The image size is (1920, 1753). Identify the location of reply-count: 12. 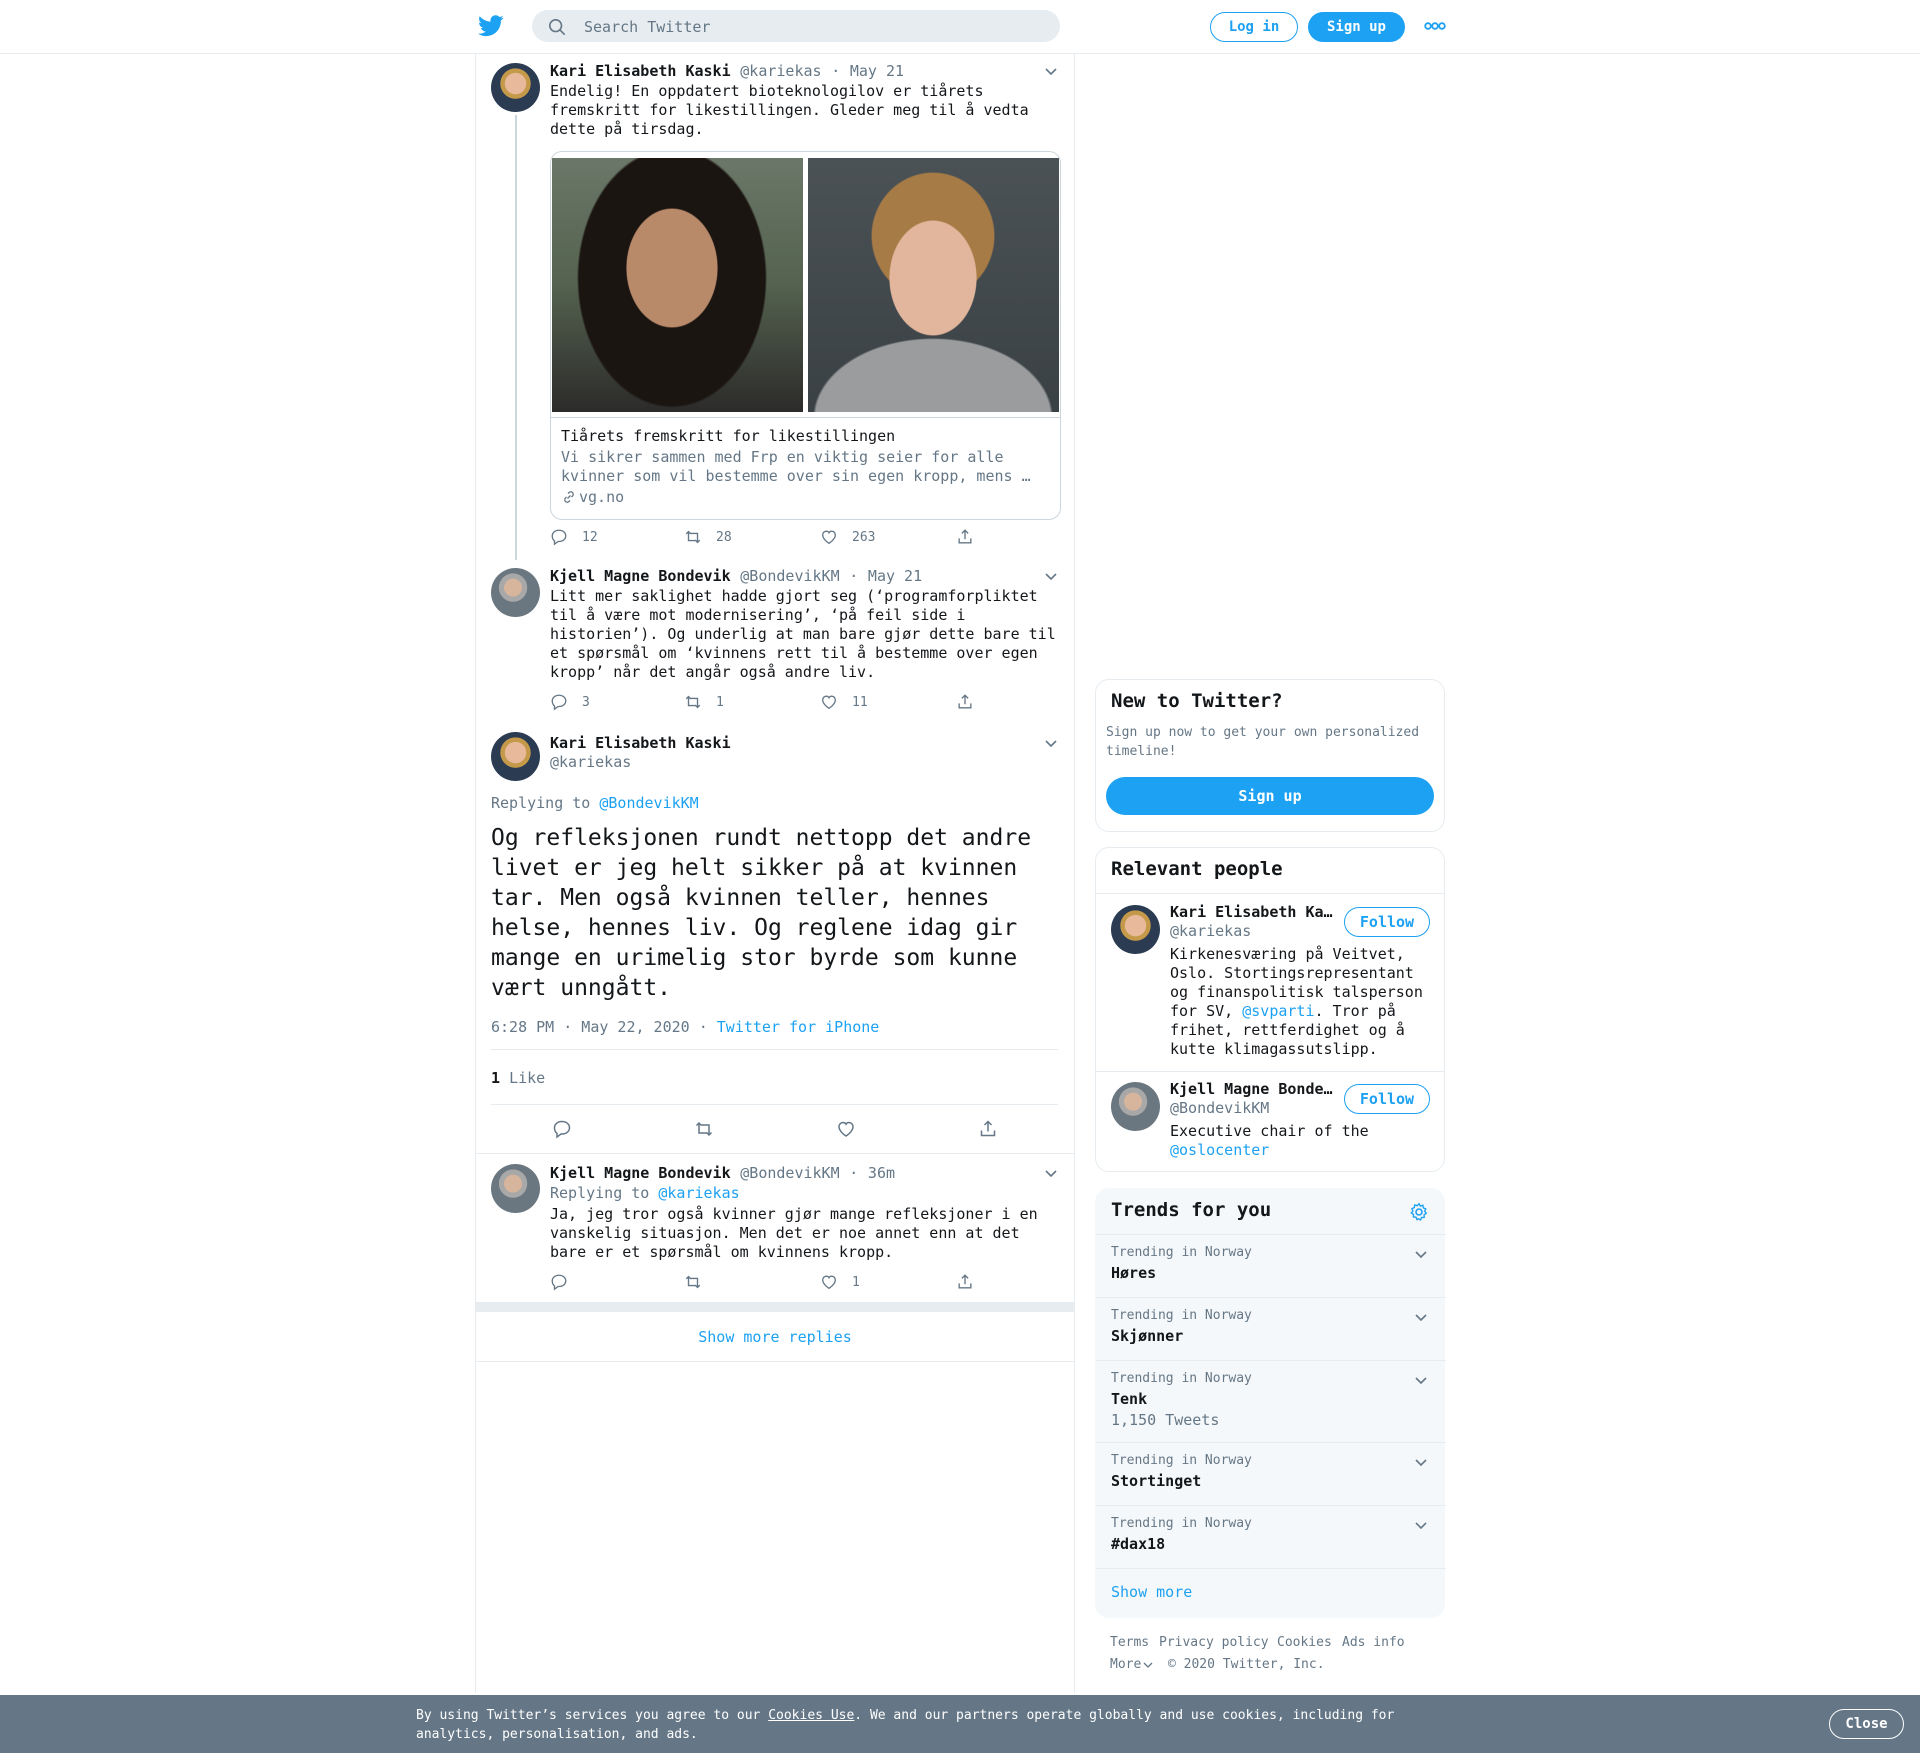
(590, 537).